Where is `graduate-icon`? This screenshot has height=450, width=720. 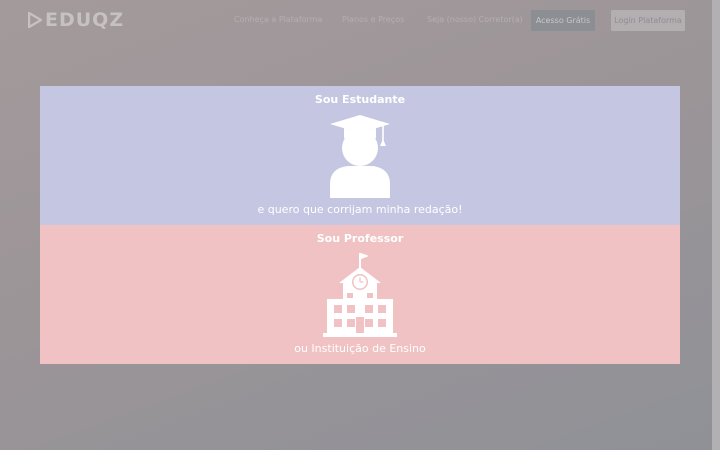 graduate-icon is located at coordinates (360, 156).